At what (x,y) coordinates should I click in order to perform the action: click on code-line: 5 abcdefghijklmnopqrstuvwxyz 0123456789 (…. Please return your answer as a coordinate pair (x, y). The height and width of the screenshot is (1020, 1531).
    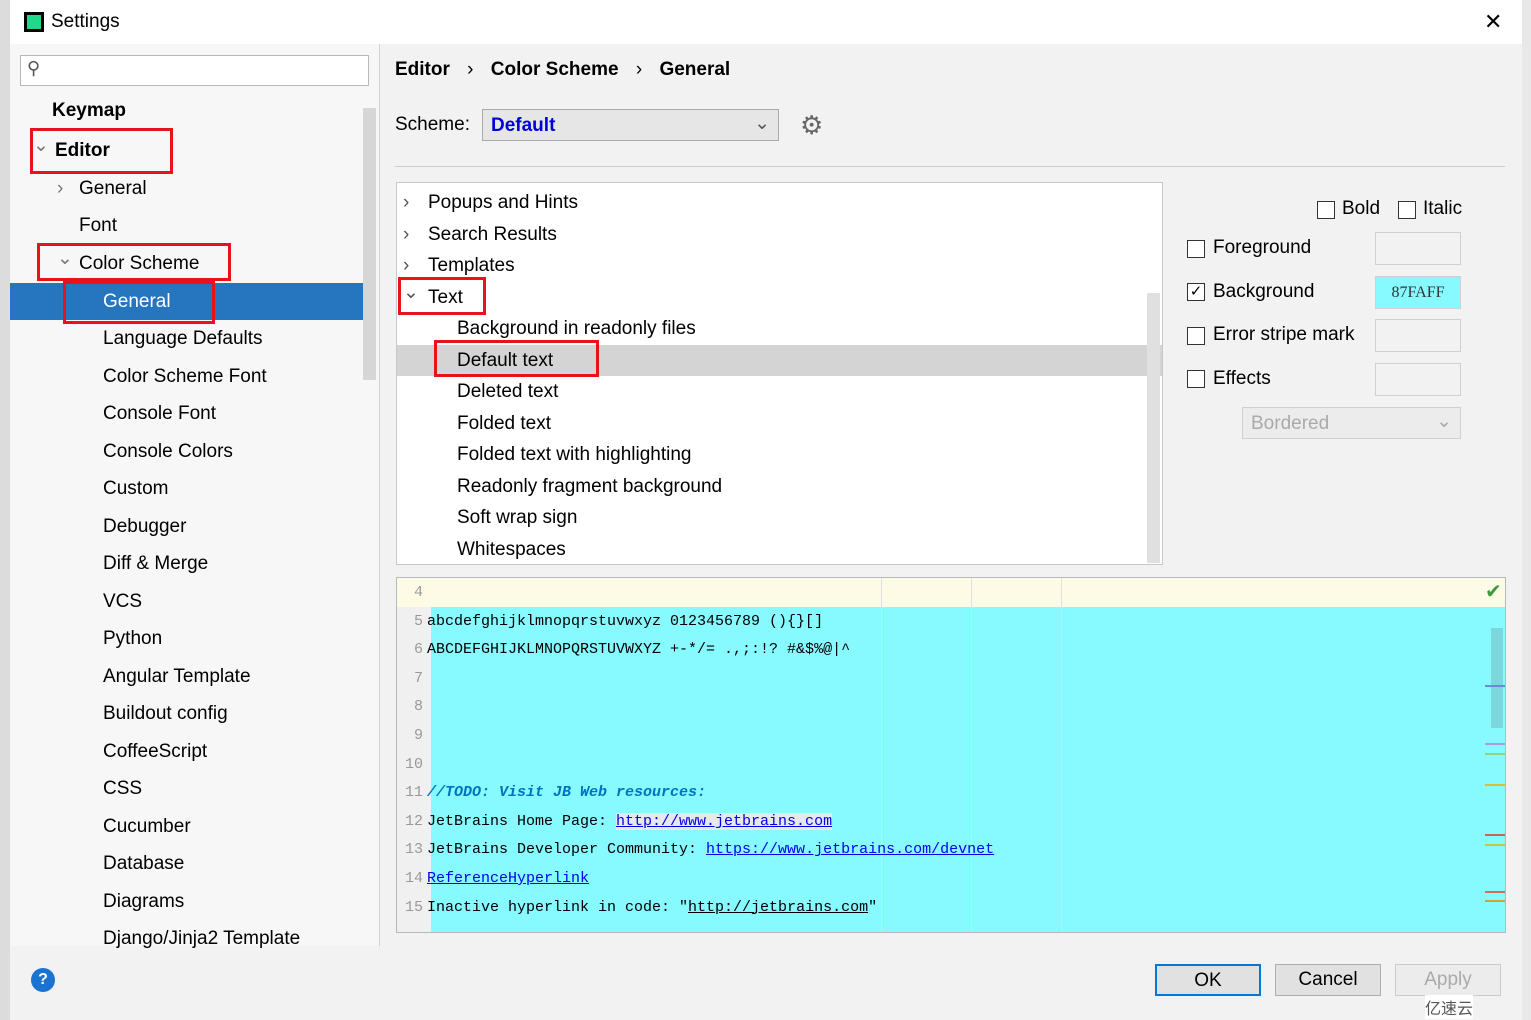
    Looking at the image, I should click on (610, 622).